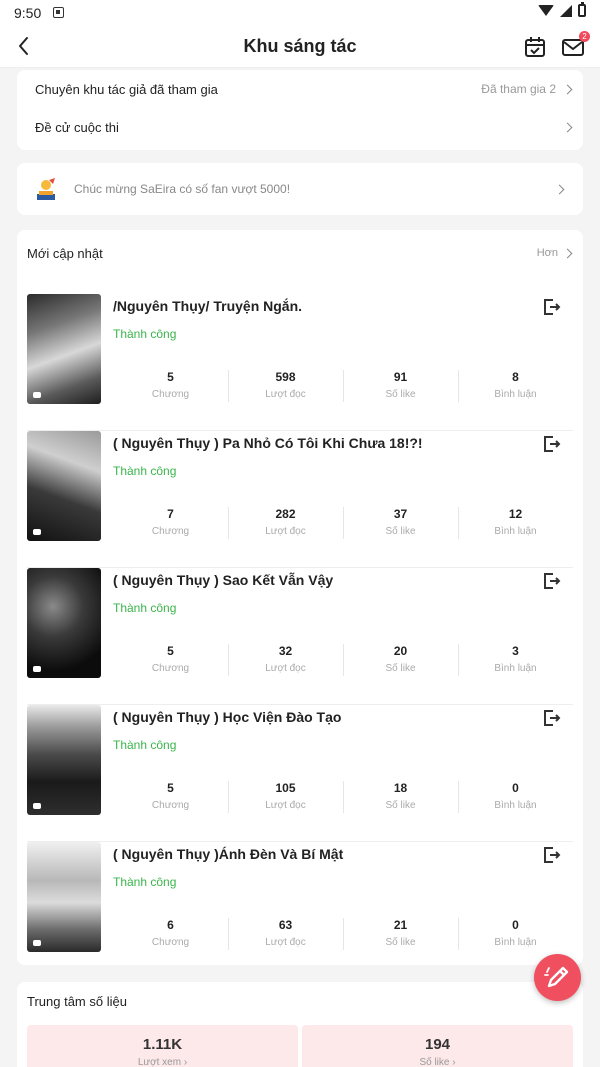  What do you see at coordinates (77, 1001) in the screenshot?
I see `metrics-title: Trung tâm số liệu` at bounding box center [77, 1001].